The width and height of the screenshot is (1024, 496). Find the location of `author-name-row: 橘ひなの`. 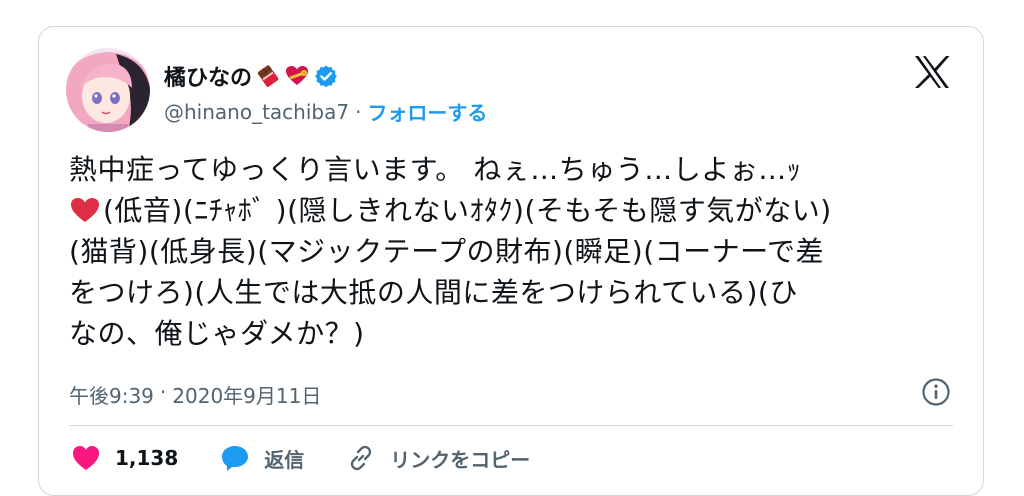

author-name-row: 橘ひなの is located at coordinates (251, 76).